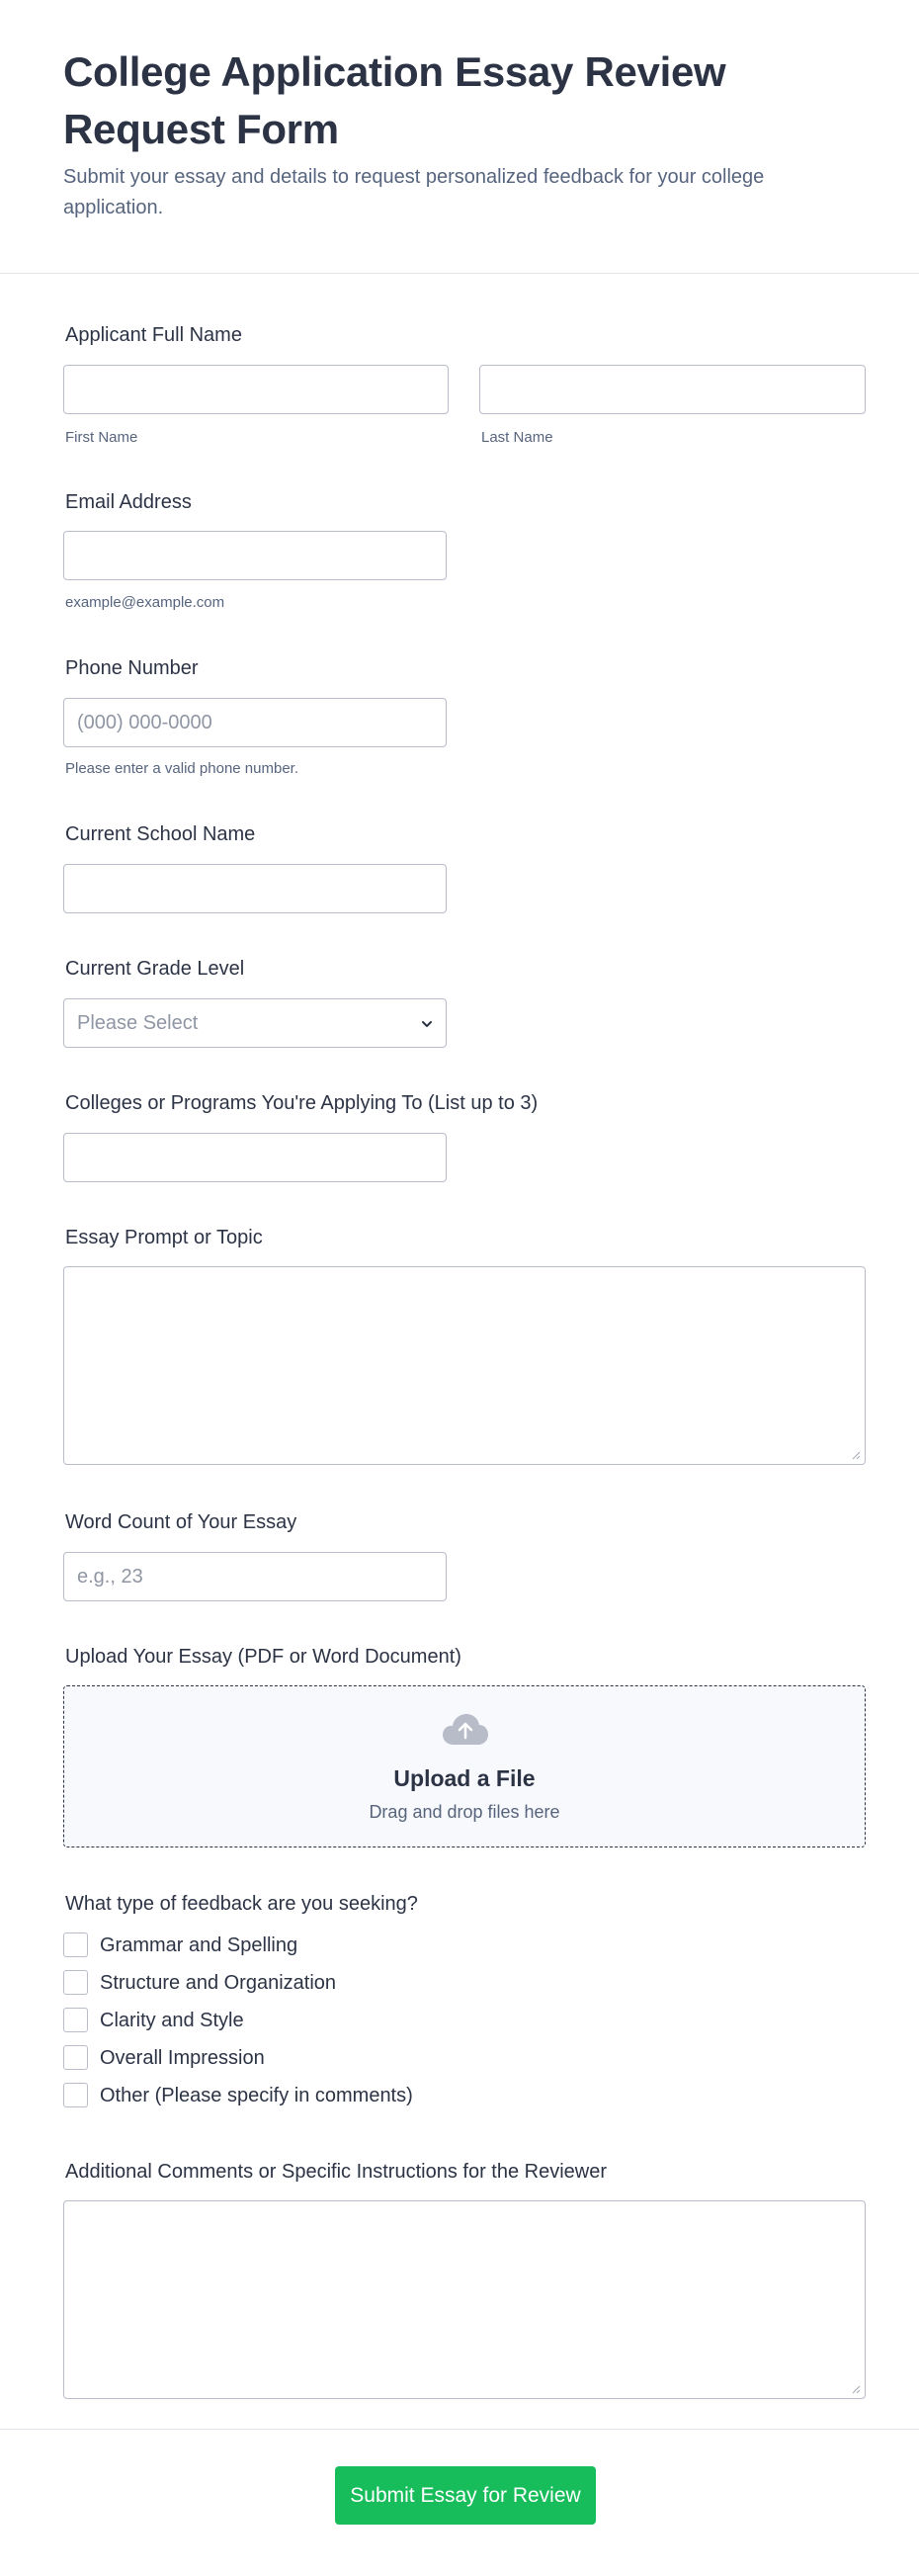  What do you see at coordinates (255, 555) in the screenshot?
I see `email-input` at bounding box center [255, 555].